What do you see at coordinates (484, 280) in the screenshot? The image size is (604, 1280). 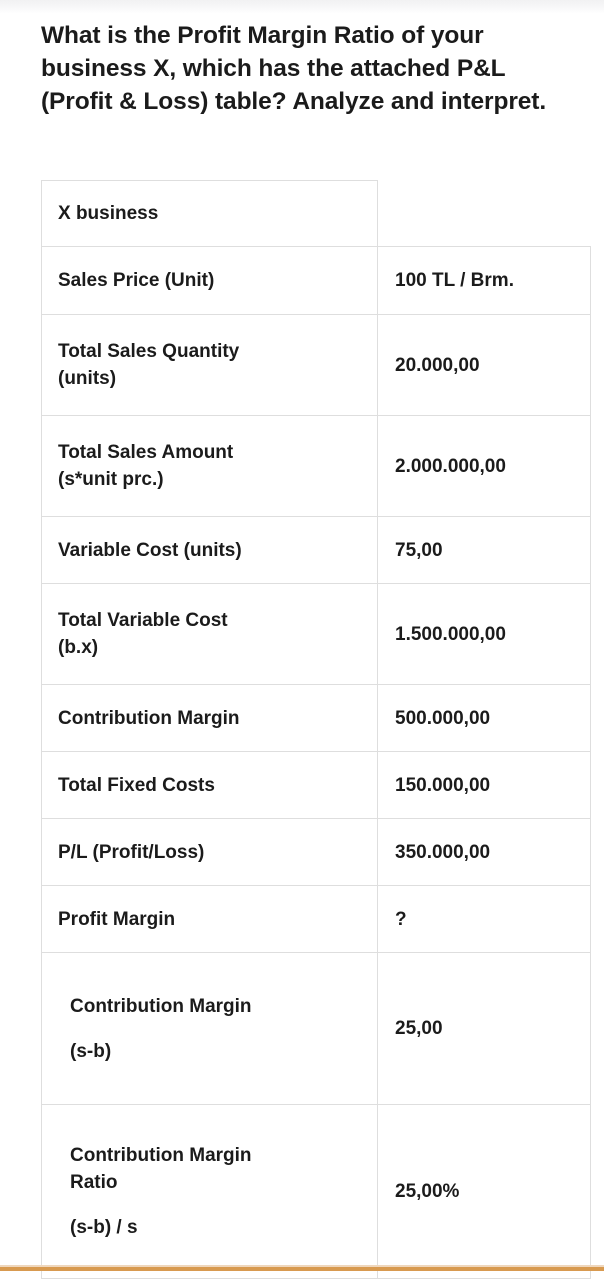 I see `cell-value-sales-price: 100 TL / Brm.` at bounding box center [484, 280].